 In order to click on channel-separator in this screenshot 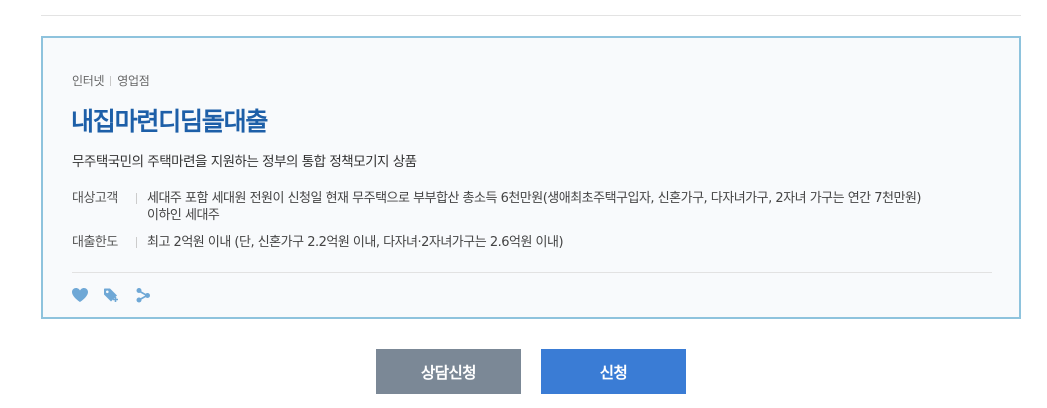, I will do `click(111, 80)`.